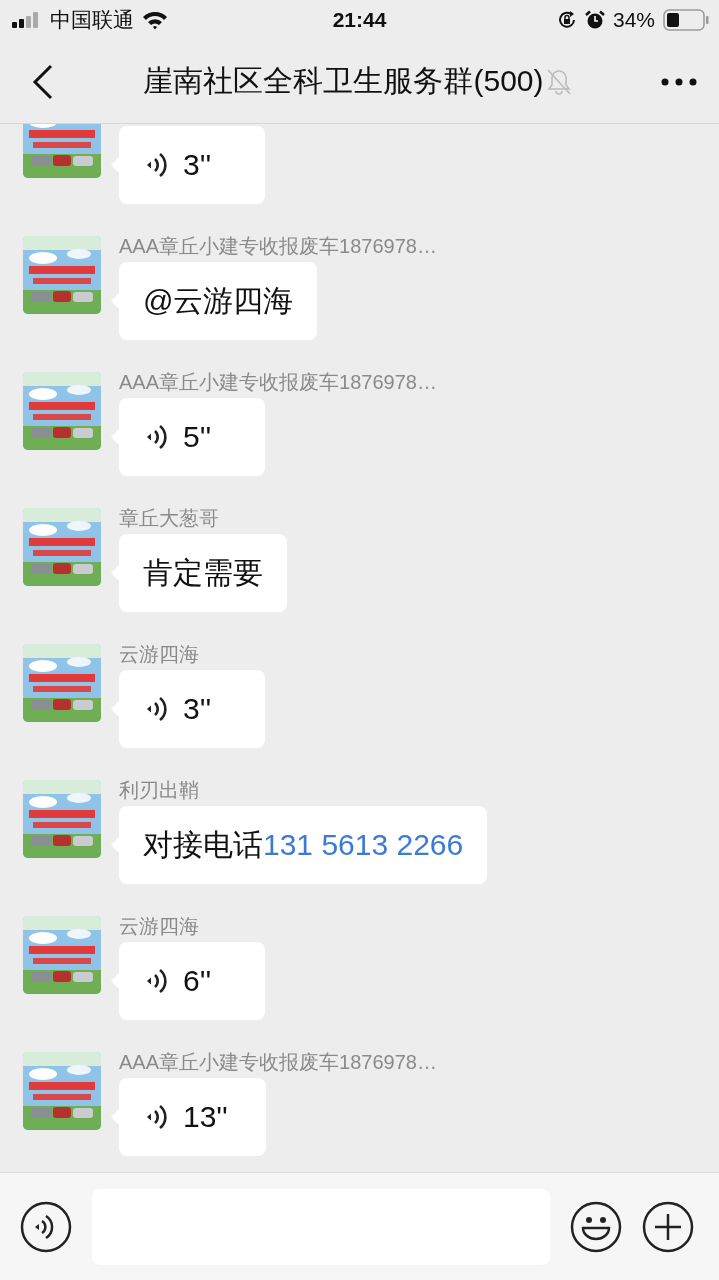  I want to click on wifi-icon, so click(155, 20).